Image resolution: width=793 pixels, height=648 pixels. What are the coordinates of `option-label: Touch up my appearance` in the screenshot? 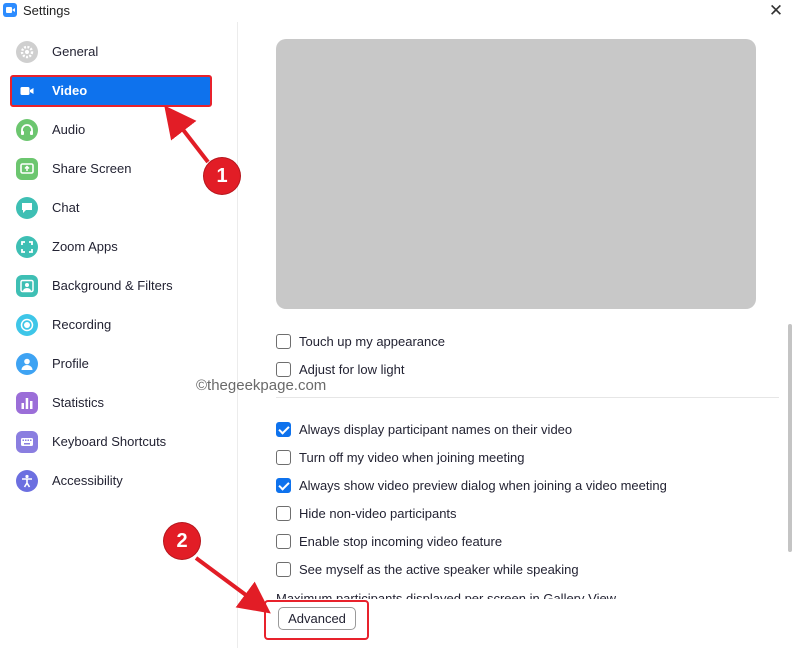 It's located at (372, 341).